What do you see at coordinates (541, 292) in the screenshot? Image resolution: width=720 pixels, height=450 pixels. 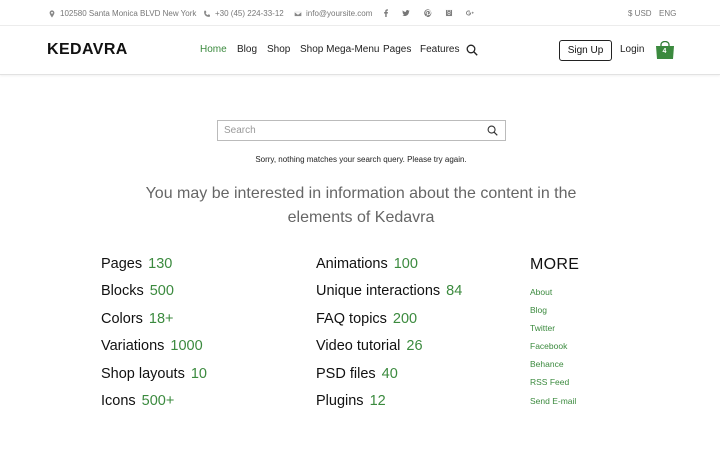 I see `more-link-about: About` at bounding box center [541, 292].